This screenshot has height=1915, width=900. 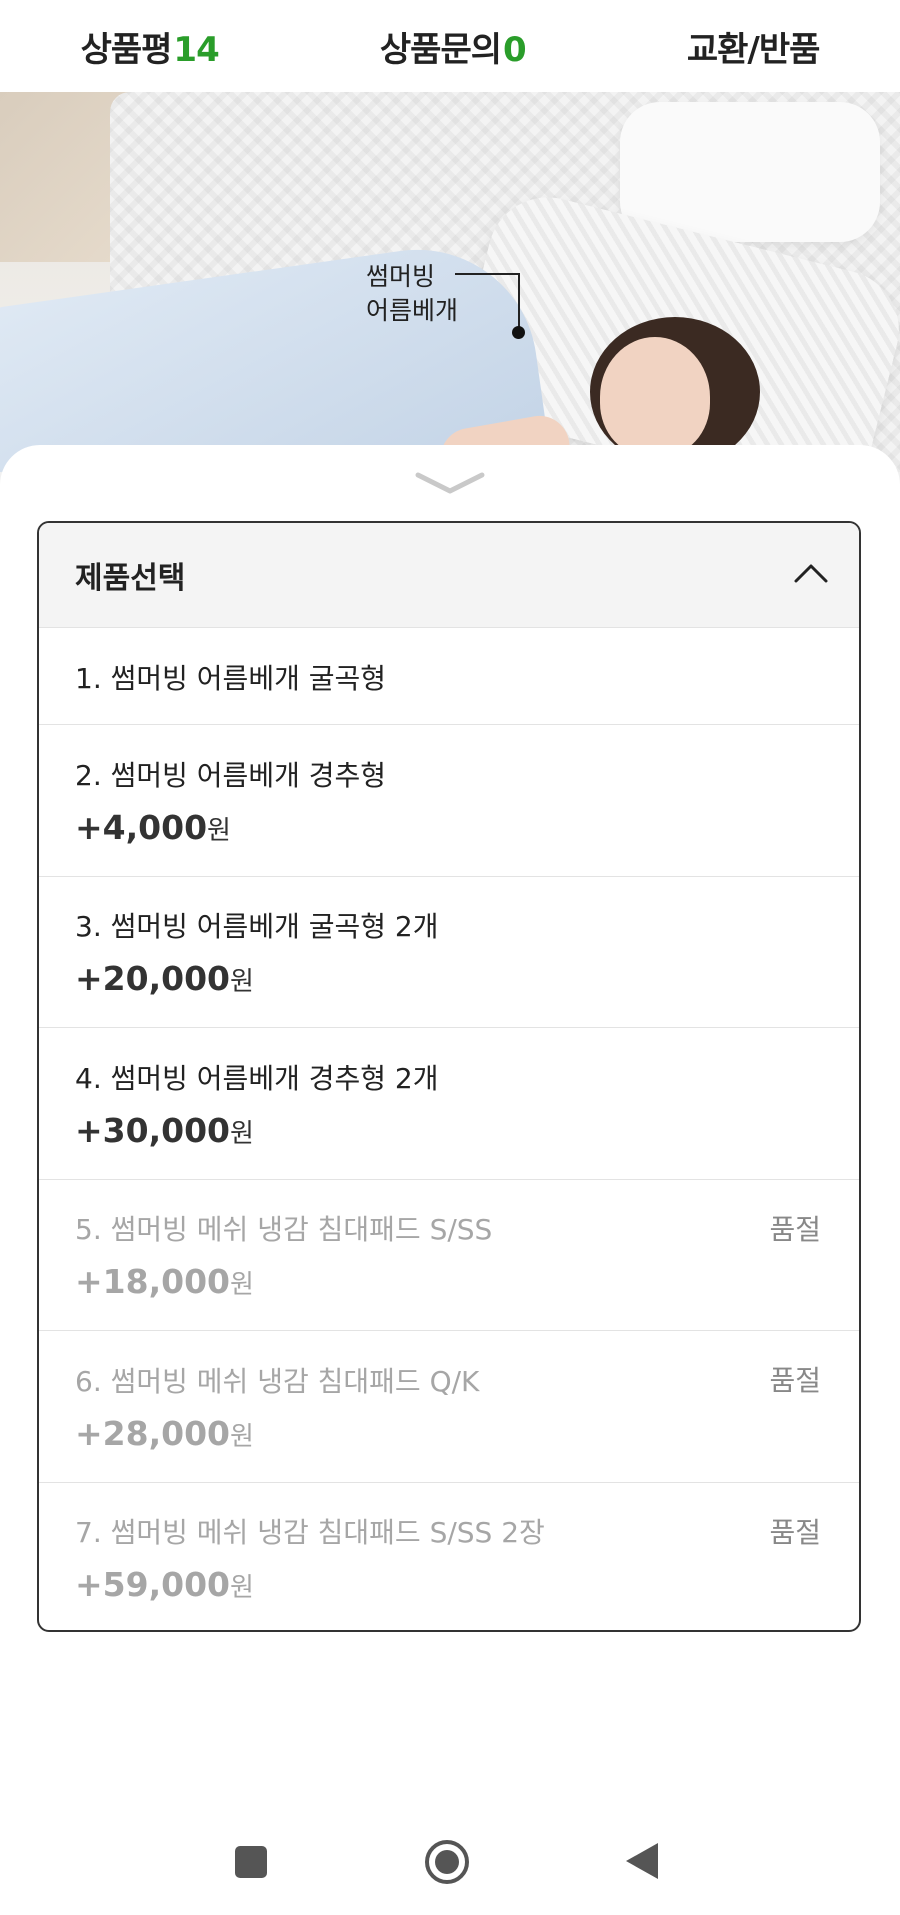 I want to click on option-name: 3. 썸머빙 어름베개 굴곡형 2개, so click(x=257, y=926).